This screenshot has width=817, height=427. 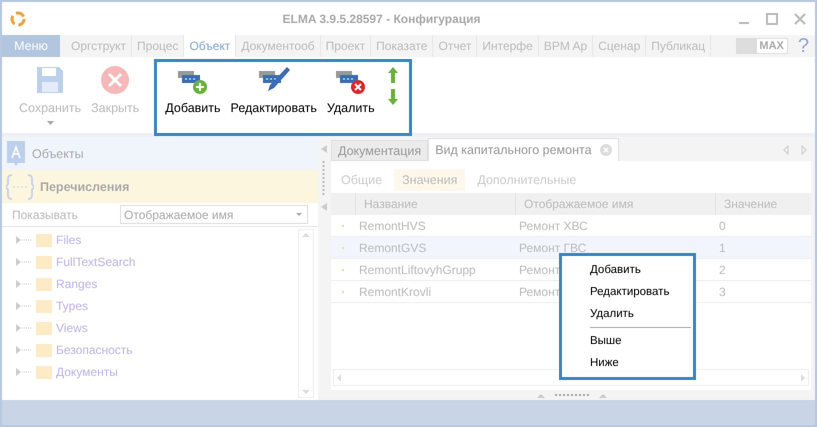 What do you see at coordinates (392, 75) in the screenshot?
I see `arrow-up-icon` at bounding box center [392, 75].